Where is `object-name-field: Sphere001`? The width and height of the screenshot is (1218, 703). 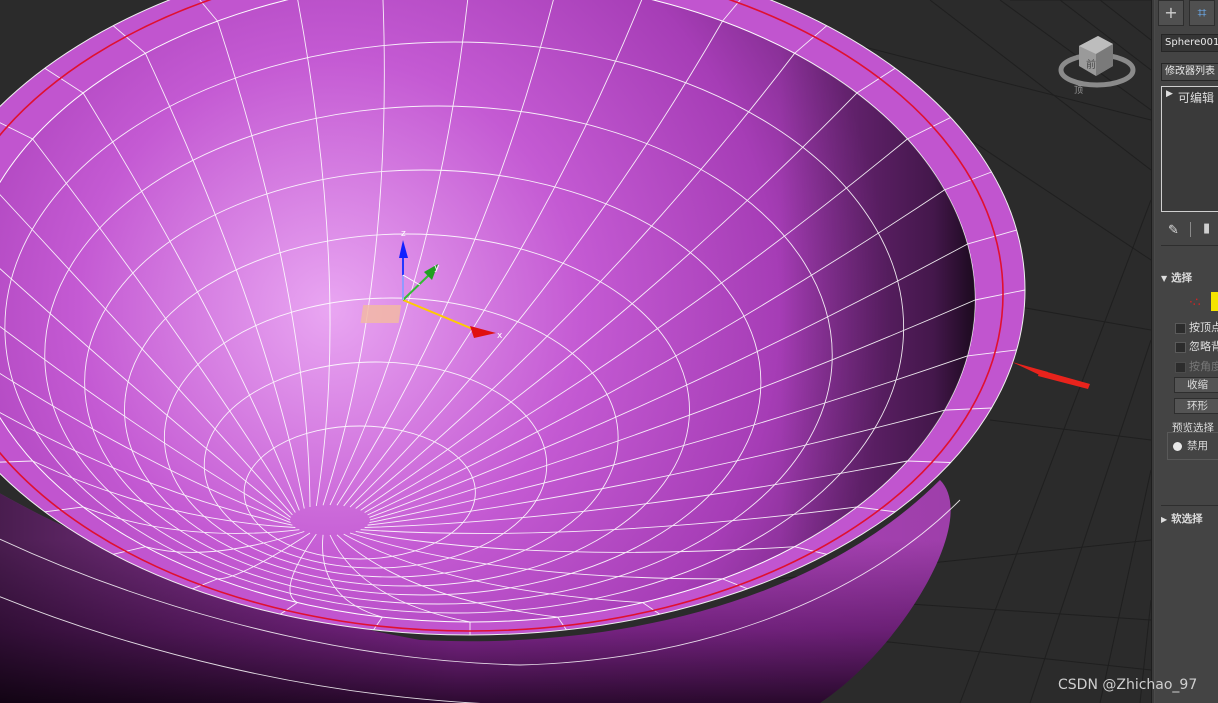 object-name-field: Sphere001 is located at coordinates (1189, 43).